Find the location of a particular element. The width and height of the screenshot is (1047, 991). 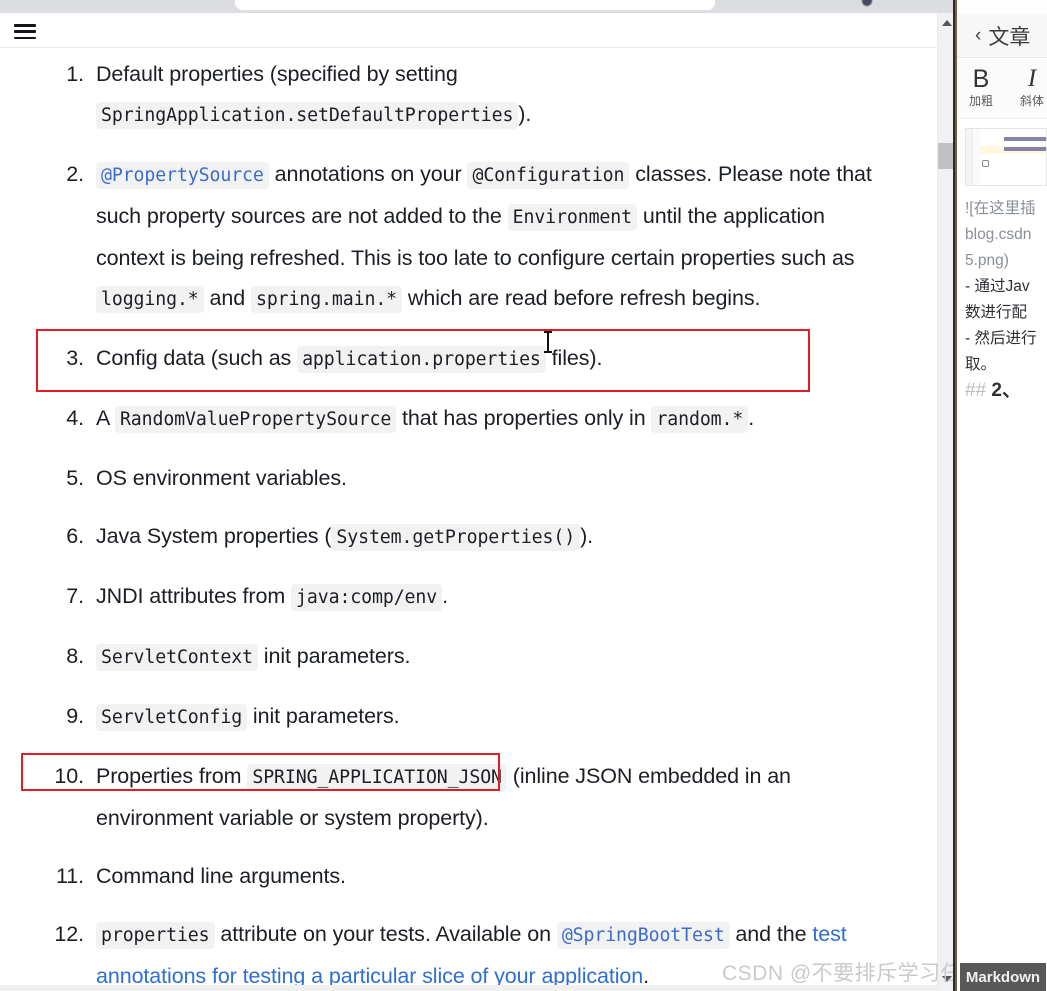

text-run: files). is located at coordinates (574, 358).